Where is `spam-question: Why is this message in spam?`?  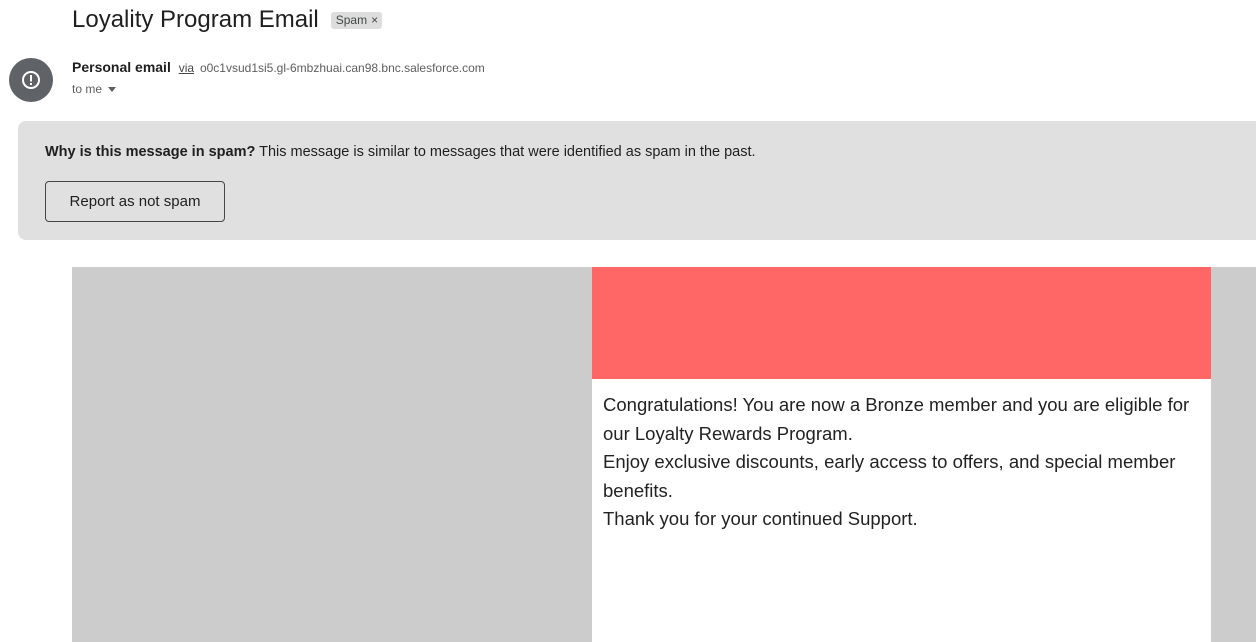 spam-question: Why is this message in spam? is located at coordinates (150, 152).